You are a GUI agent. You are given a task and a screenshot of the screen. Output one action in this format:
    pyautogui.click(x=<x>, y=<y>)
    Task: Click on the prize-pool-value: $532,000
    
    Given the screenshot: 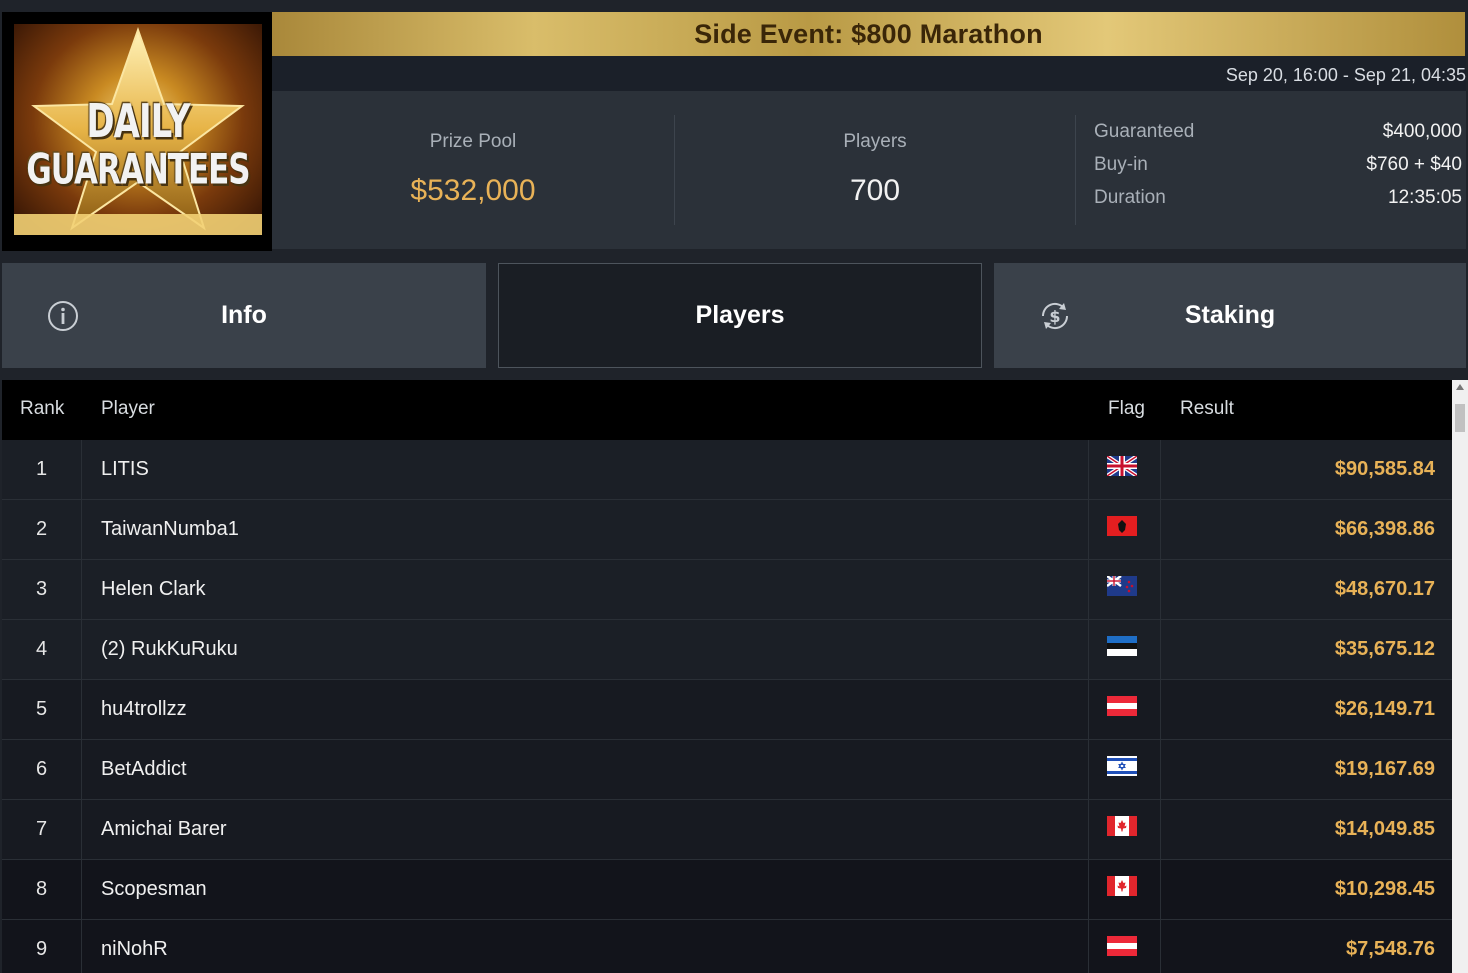 What is the action you would take?
    pyautogui.click(x=473, y=190)
    